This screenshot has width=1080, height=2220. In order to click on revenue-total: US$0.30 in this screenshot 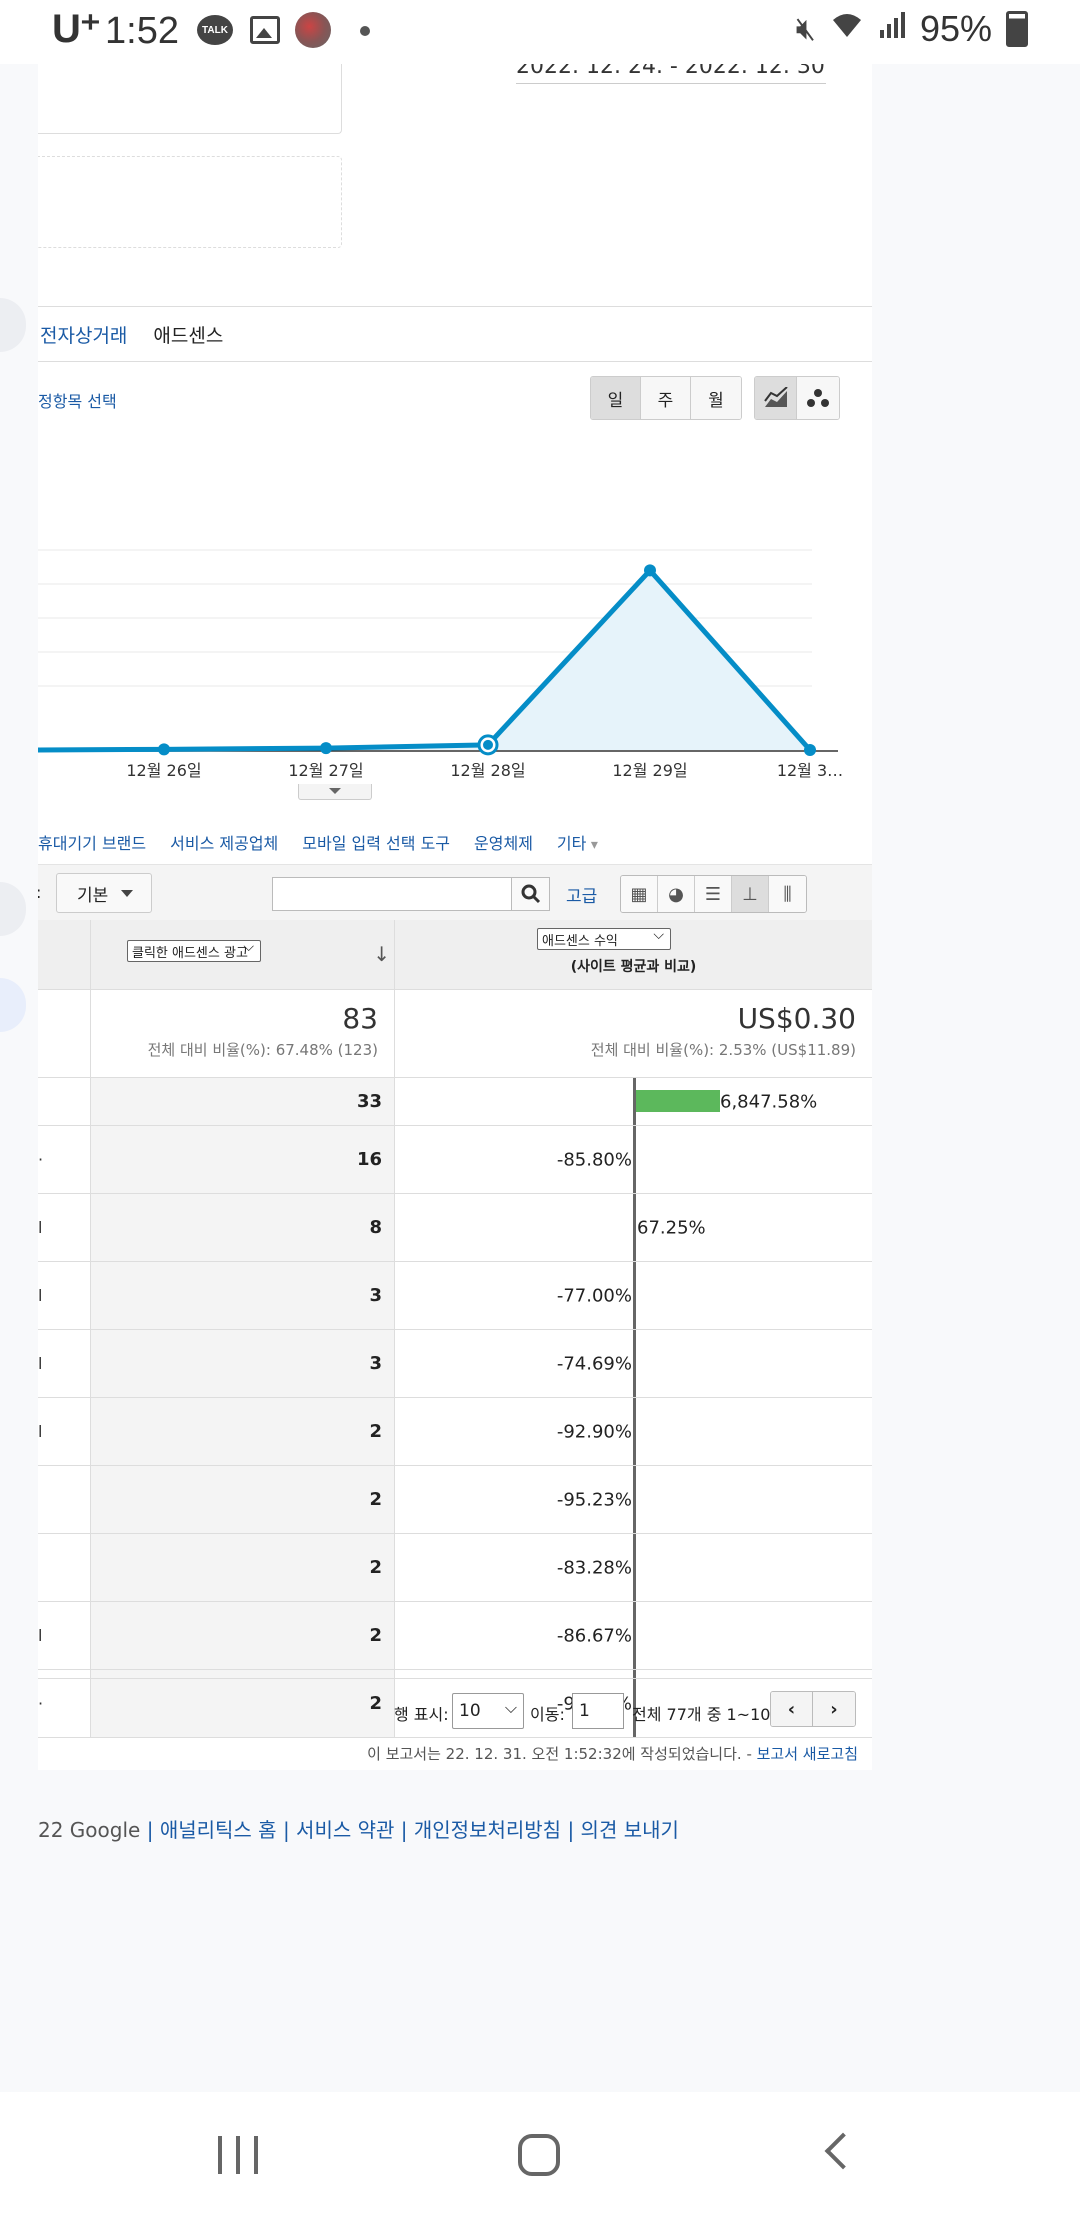, I will do `click(796, 1018)`.